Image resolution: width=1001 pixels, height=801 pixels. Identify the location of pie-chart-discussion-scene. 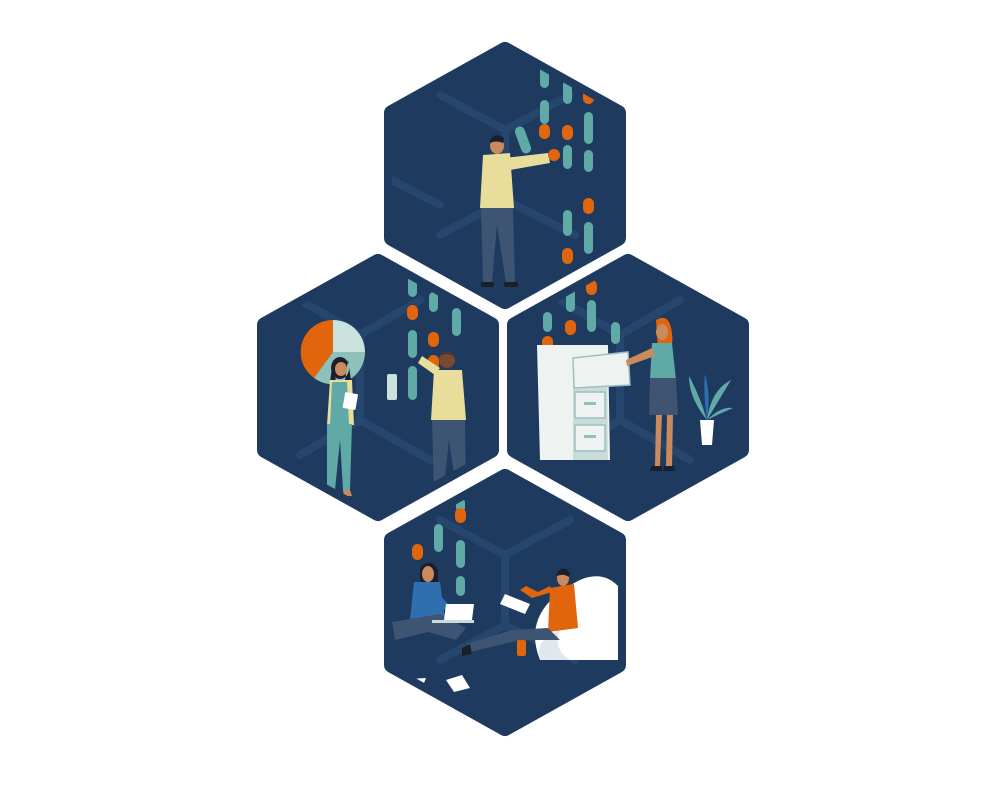
(378, 387).